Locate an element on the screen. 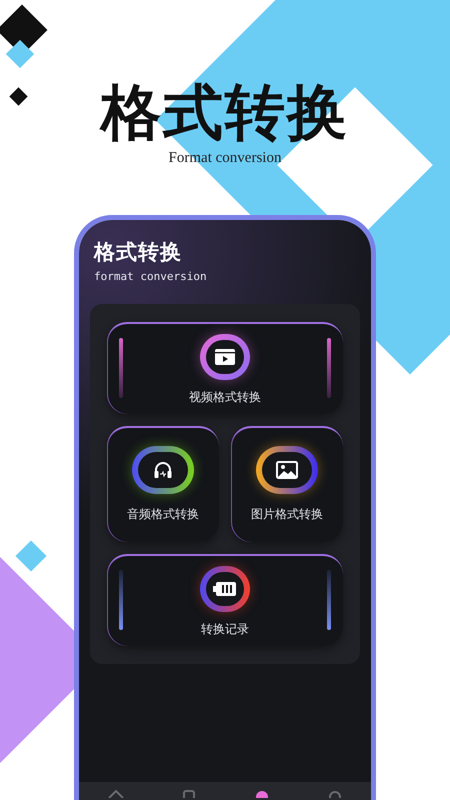 The width and height of the screenshot is (450, 800). headphones-icon is located at coordinates (163, 470).